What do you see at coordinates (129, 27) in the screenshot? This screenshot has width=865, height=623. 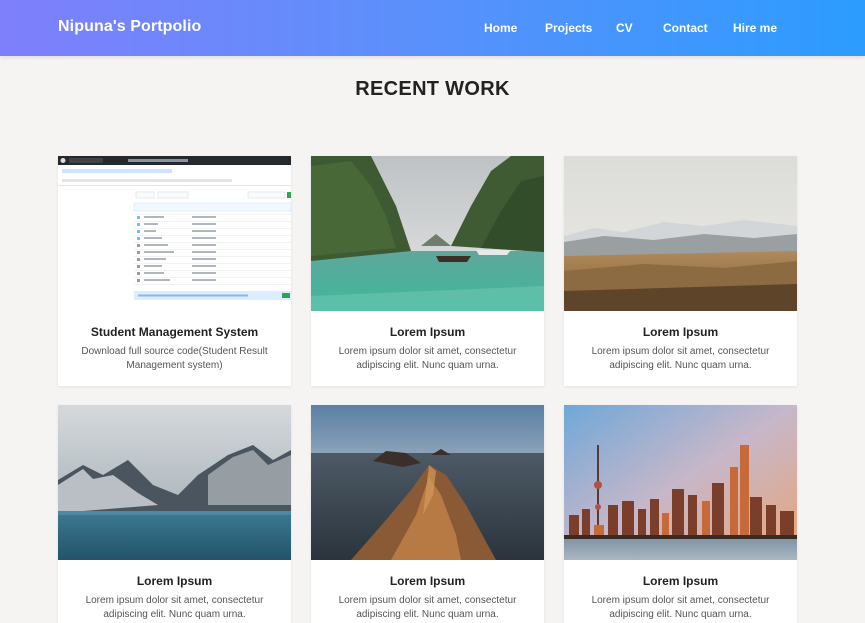 I see `brand-logo: Nipuna's Portpolio` at bounding box center [129, 27].